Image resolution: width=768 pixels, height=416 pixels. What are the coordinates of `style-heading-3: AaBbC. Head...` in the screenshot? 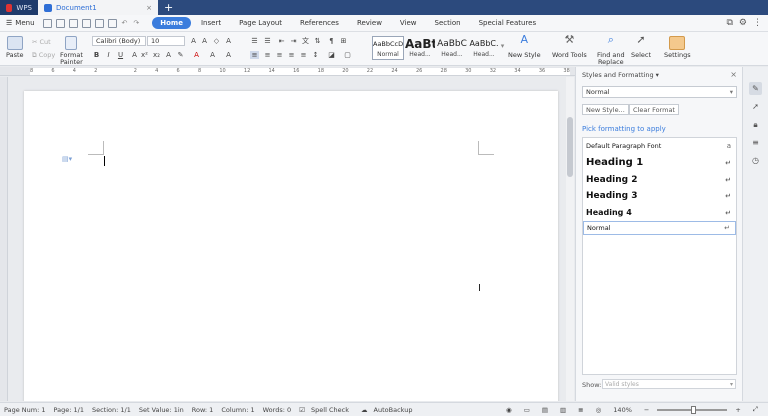 It's located at (484, 48).